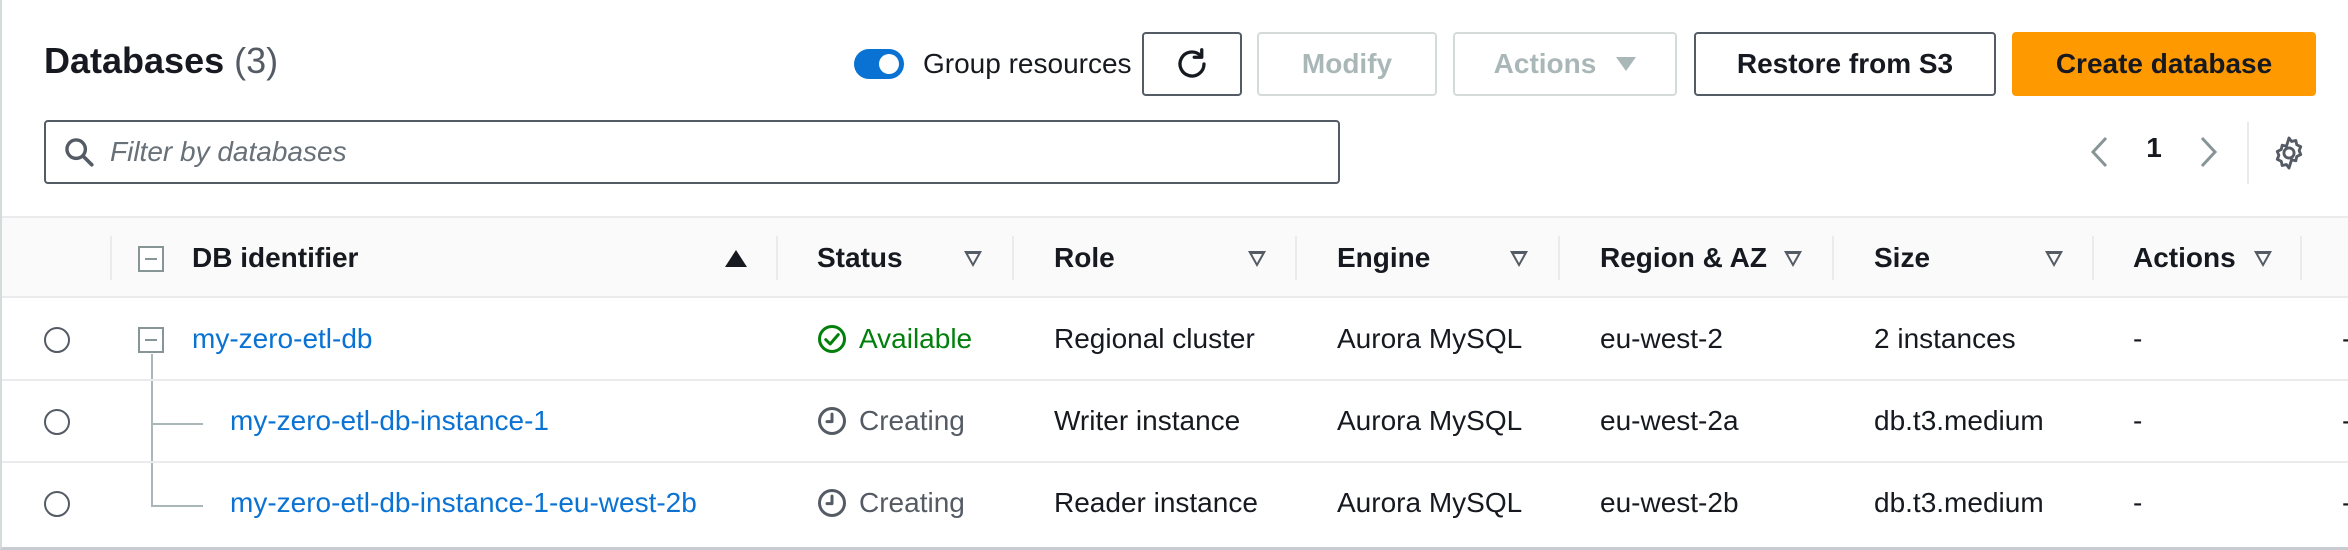 Image resolution: width=2348 pixels, height=550 pixels. I want to click on column-header-role: Role, so click(1084, 258).